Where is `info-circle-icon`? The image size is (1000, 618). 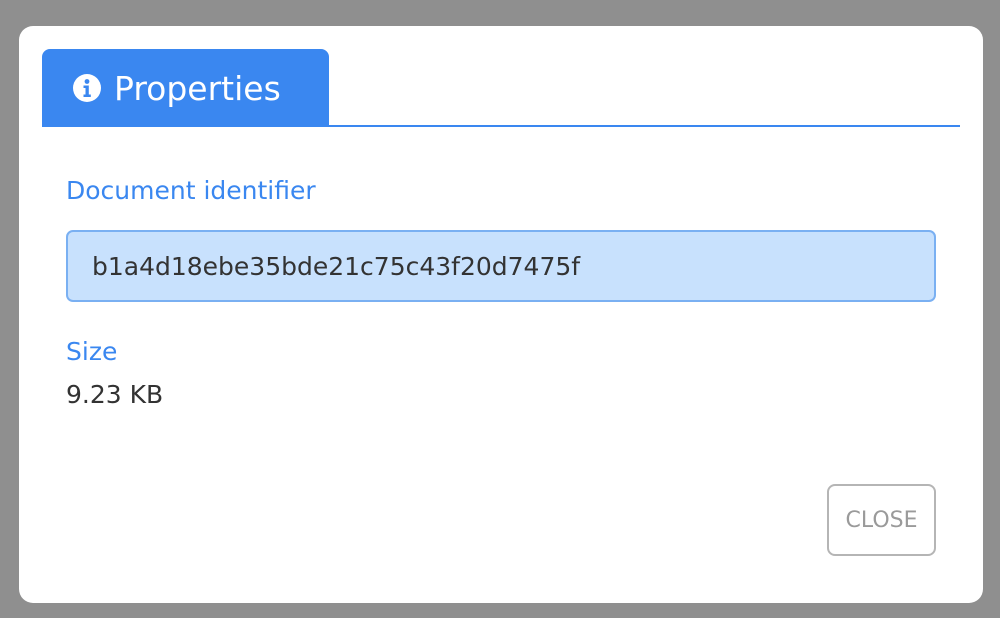
info-circle-icon is located at coordinates (87, 88).